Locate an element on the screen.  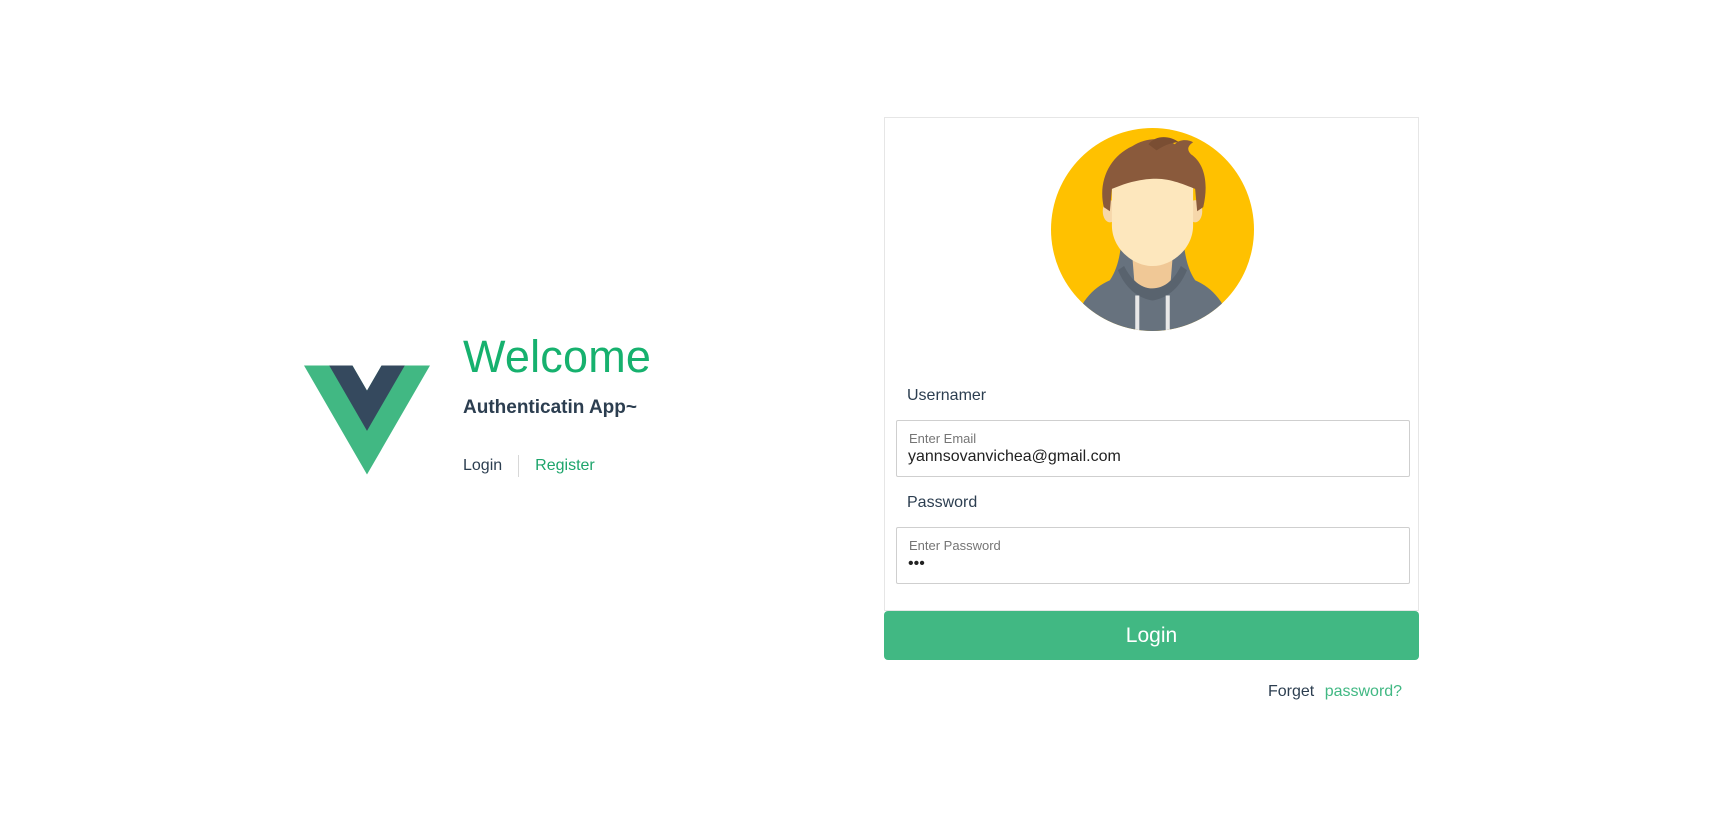
page-title: Welcome is located at coordinates (557, 356).